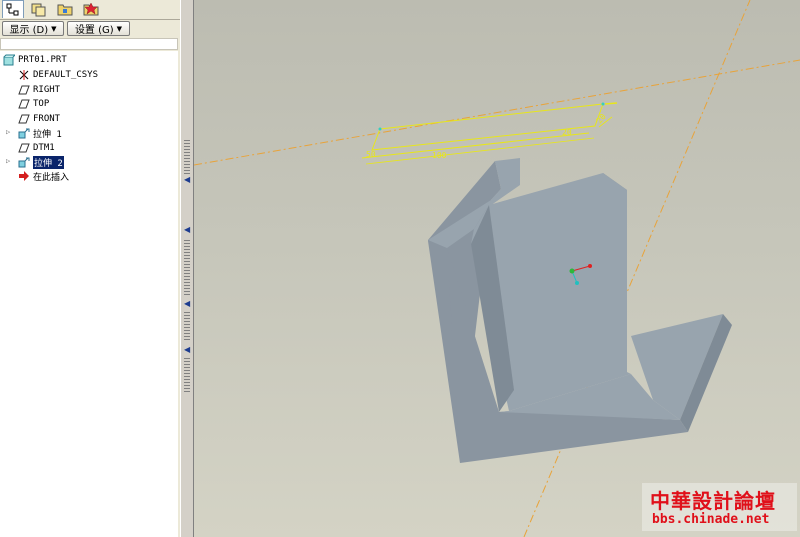 This screenshot has height=537, width=800. I want to click on tree-root-label: PRT01.PRT, so click(42, 60).